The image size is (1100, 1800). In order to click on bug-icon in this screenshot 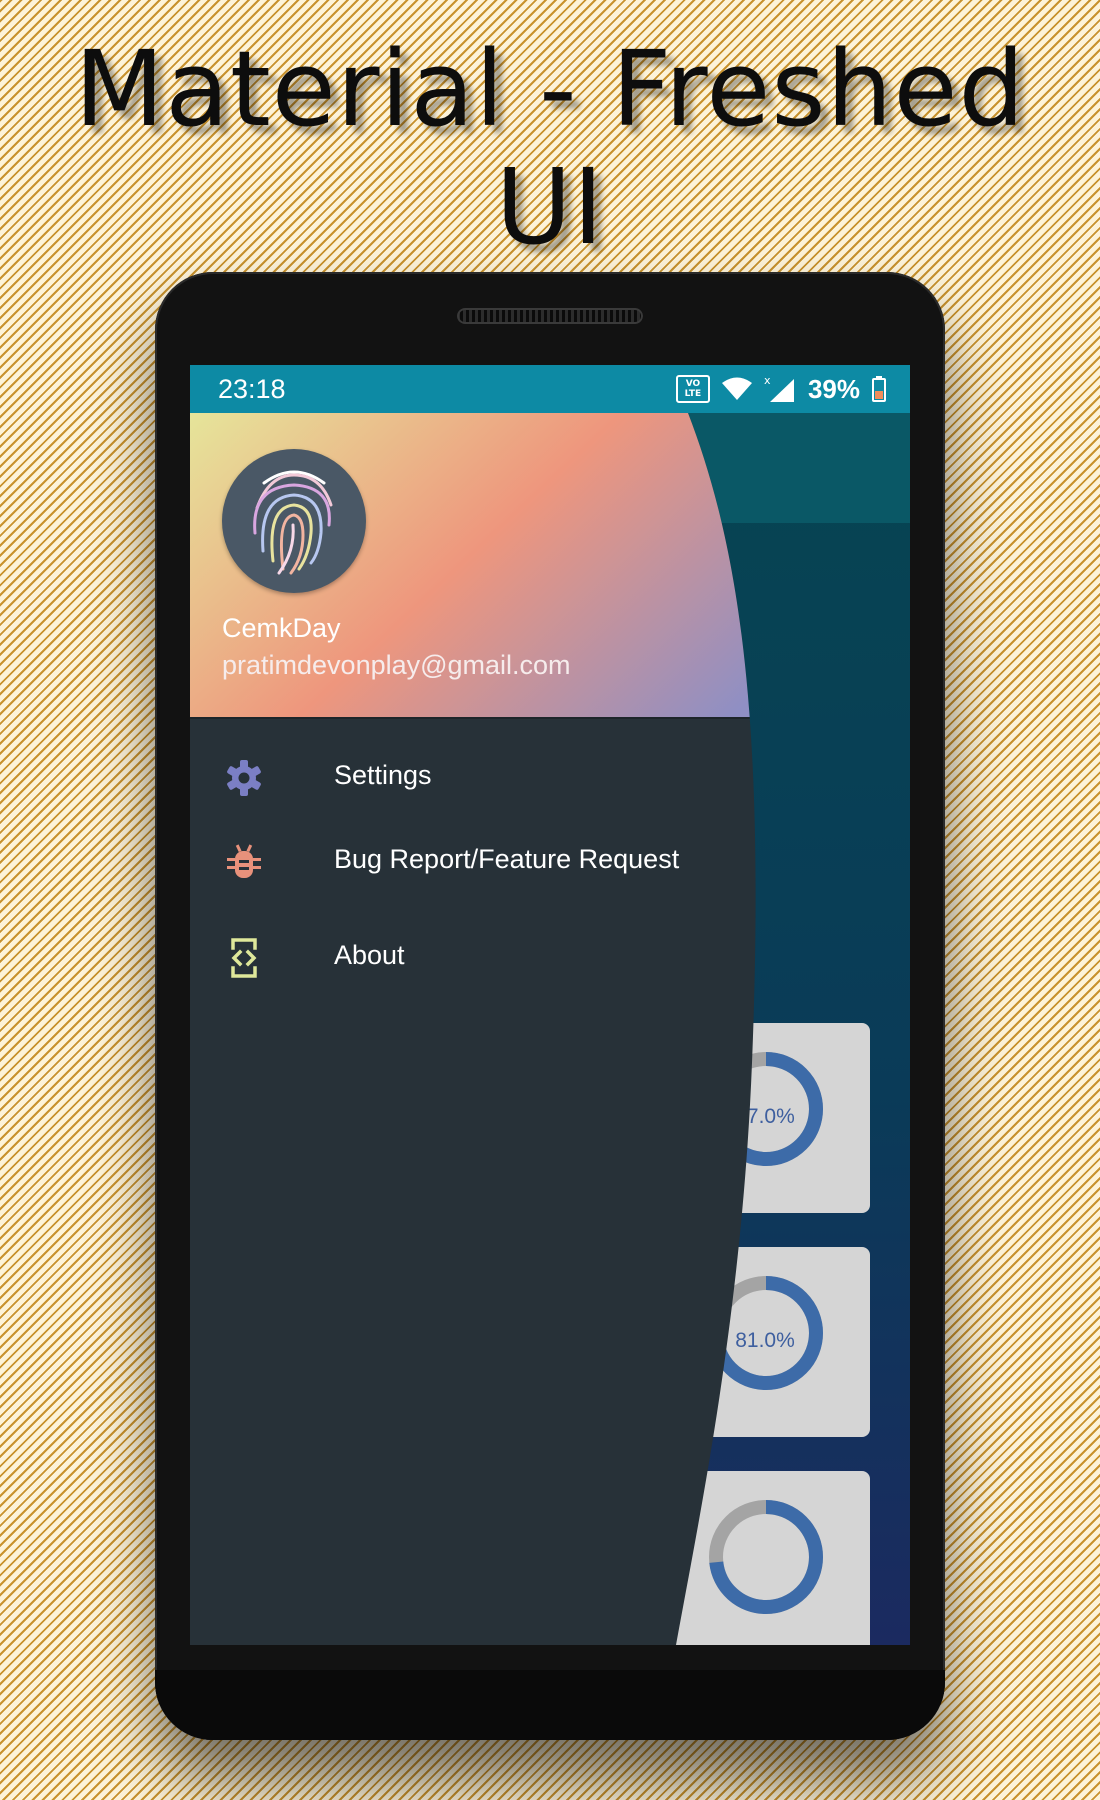, I will do `click(244, 861)`.